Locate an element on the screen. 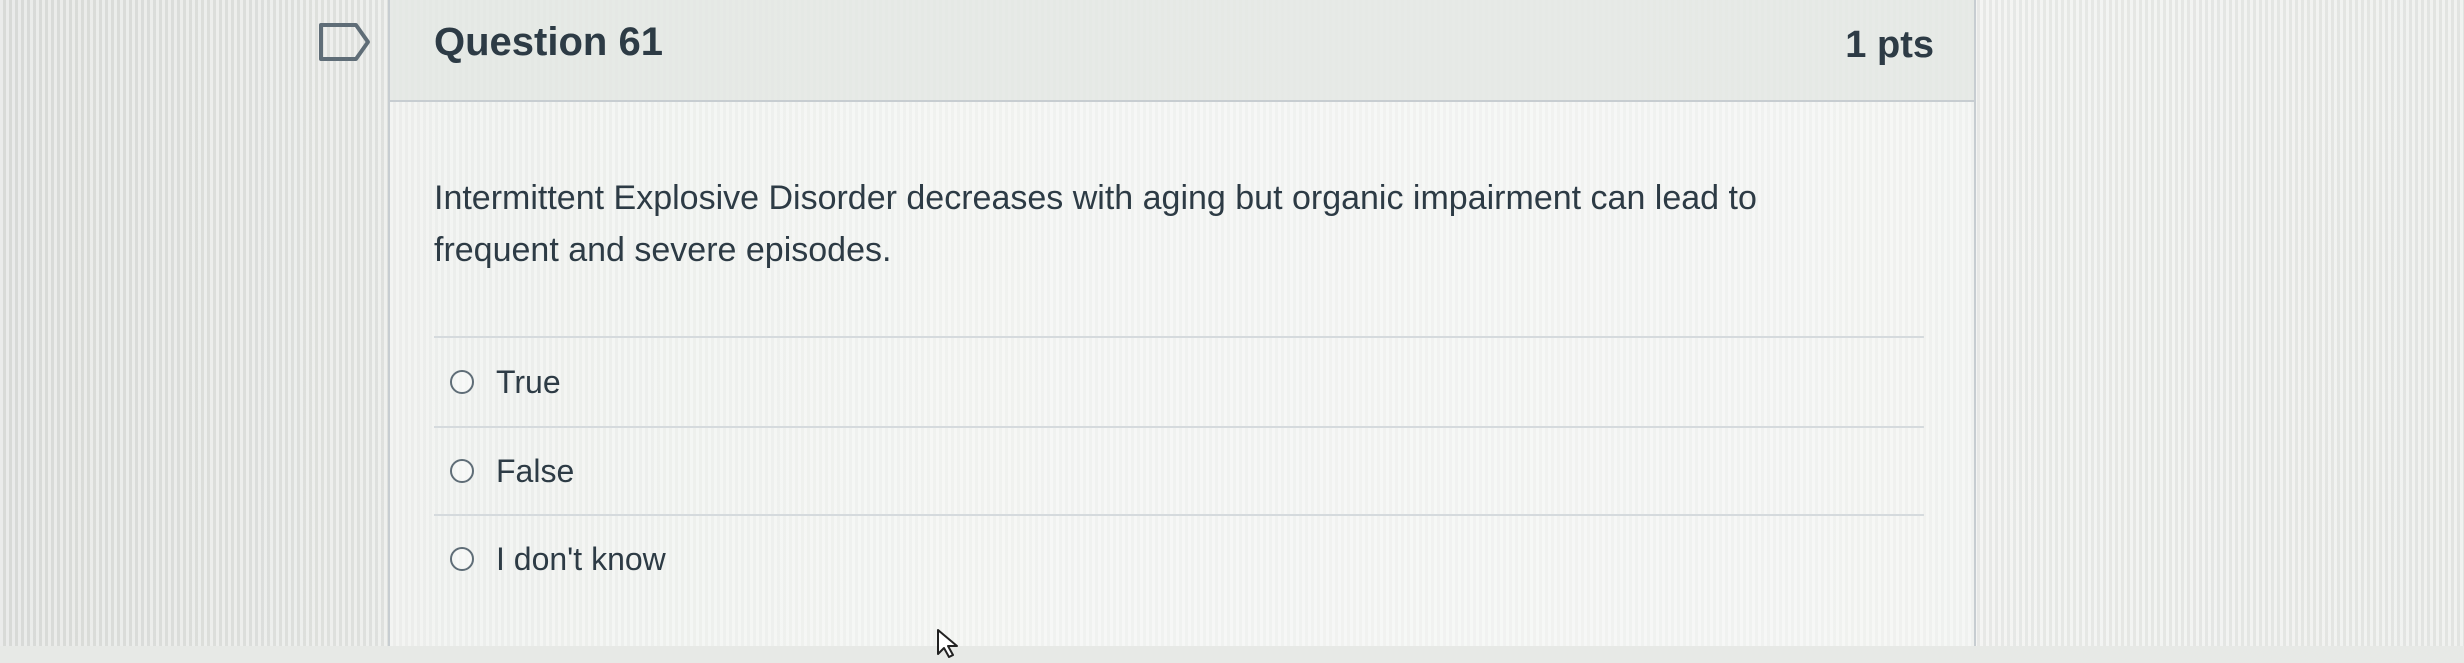 Image resolution: width=2464 pixels, height=663 pixels. bookmark-flag-icon is located at coordinates (345, 42).